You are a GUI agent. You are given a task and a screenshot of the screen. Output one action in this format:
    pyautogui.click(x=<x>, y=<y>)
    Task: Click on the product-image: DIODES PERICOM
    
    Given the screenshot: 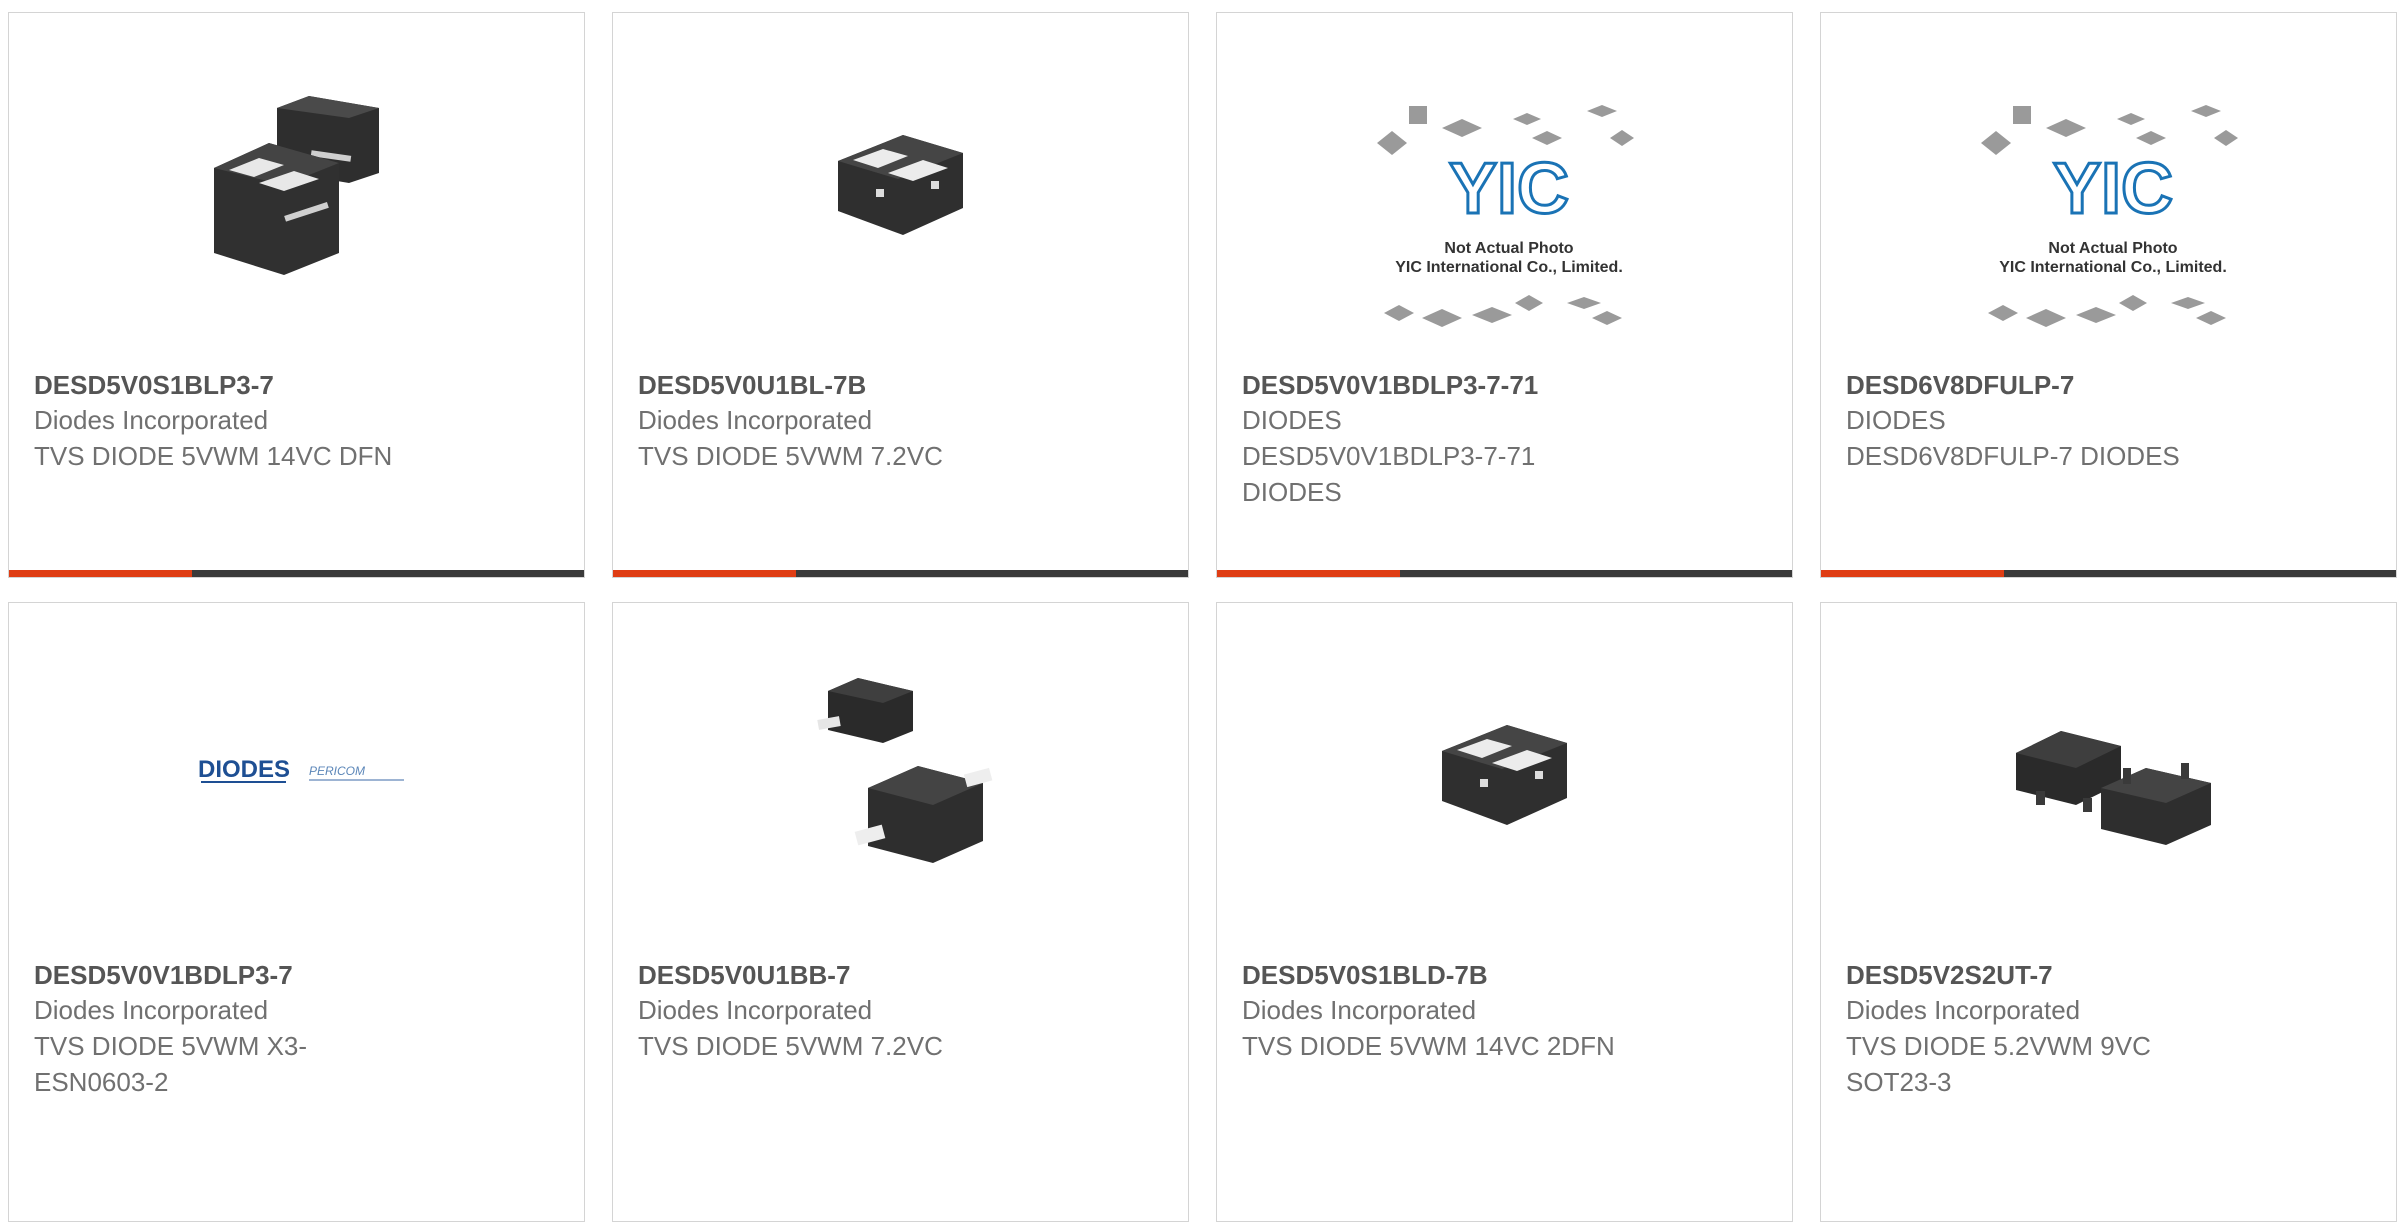 What is the action you would take?
    pyautogui.click(x=296, y=773)
    